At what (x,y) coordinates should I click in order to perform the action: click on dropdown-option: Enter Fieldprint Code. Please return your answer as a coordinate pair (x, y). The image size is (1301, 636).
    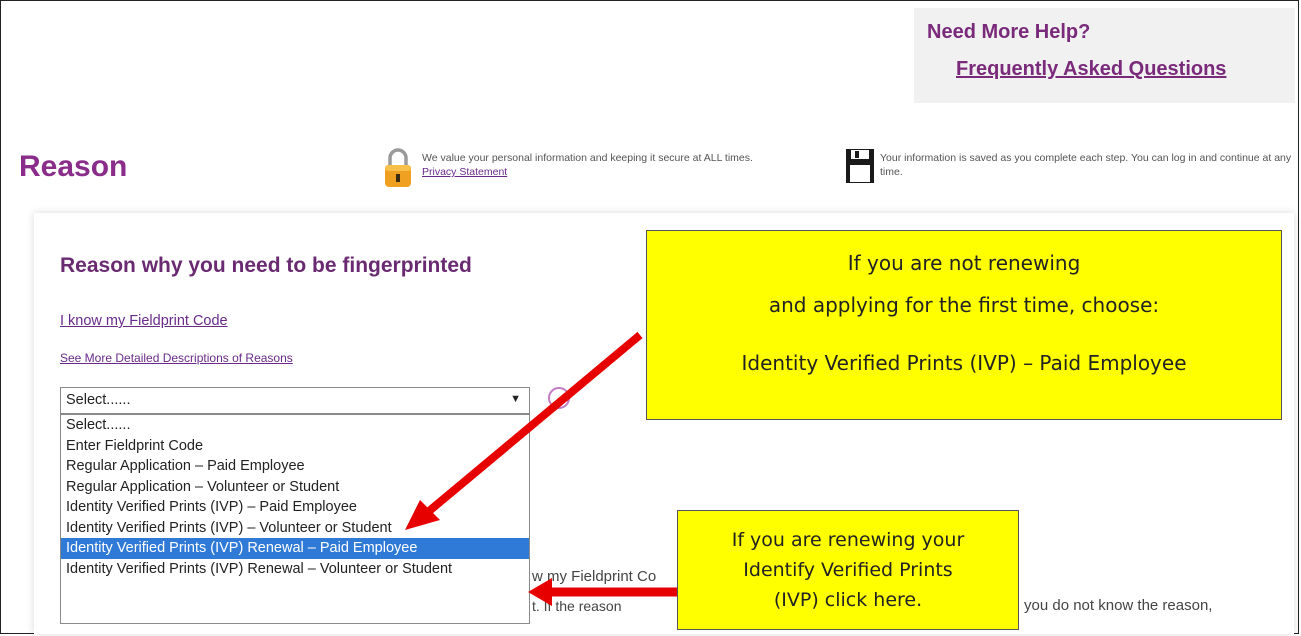
    Looking at the image, I should click on (295, 446).